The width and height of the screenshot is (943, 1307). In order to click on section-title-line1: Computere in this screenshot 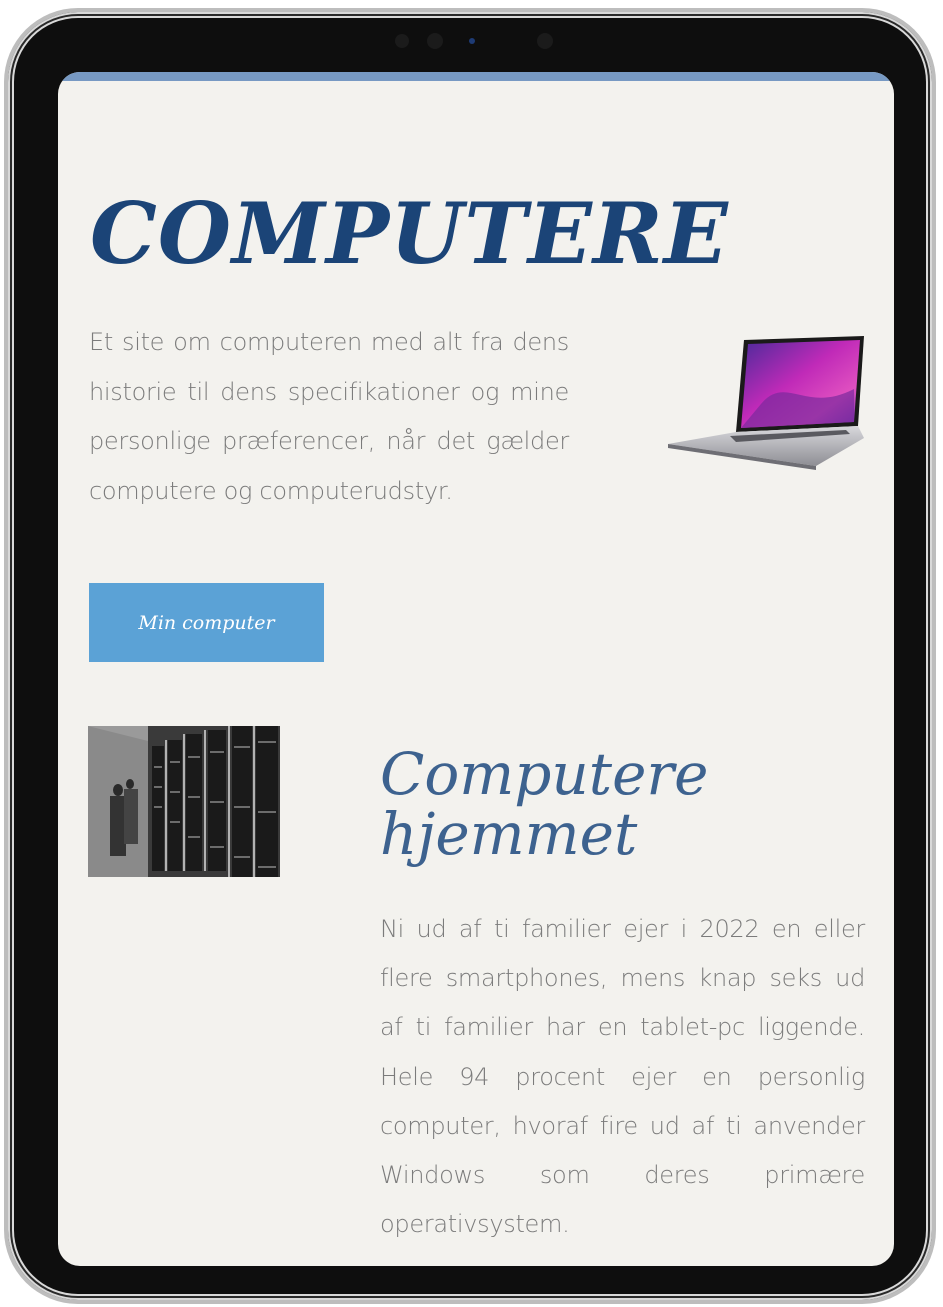, I will do `click(544, 774)`.